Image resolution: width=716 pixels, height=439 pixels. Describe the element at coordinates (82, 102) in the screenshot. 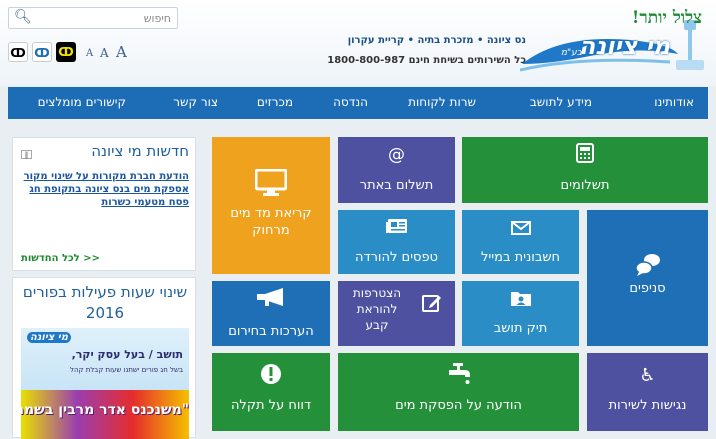

I see `nav-links: קישורים מומלצים` at that location.